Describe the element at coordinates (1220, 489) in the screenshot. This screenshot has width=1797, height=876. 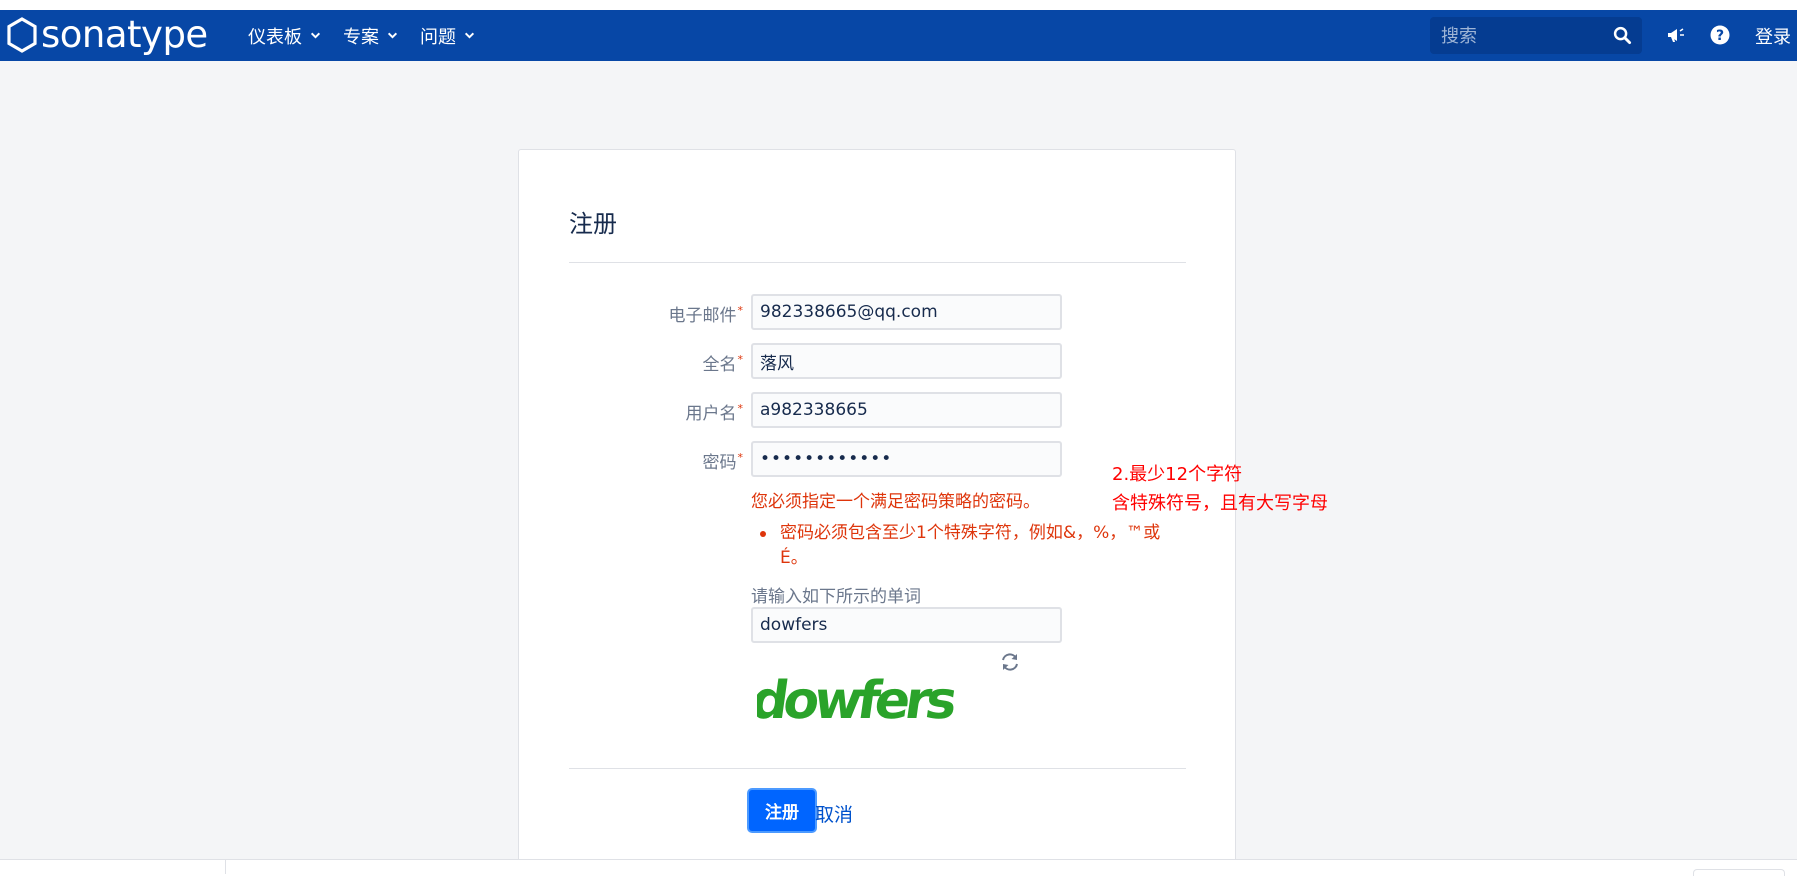
I see `annotation-note: 2.最少12个字符 含特殊符号，且有大写字母` at that location.